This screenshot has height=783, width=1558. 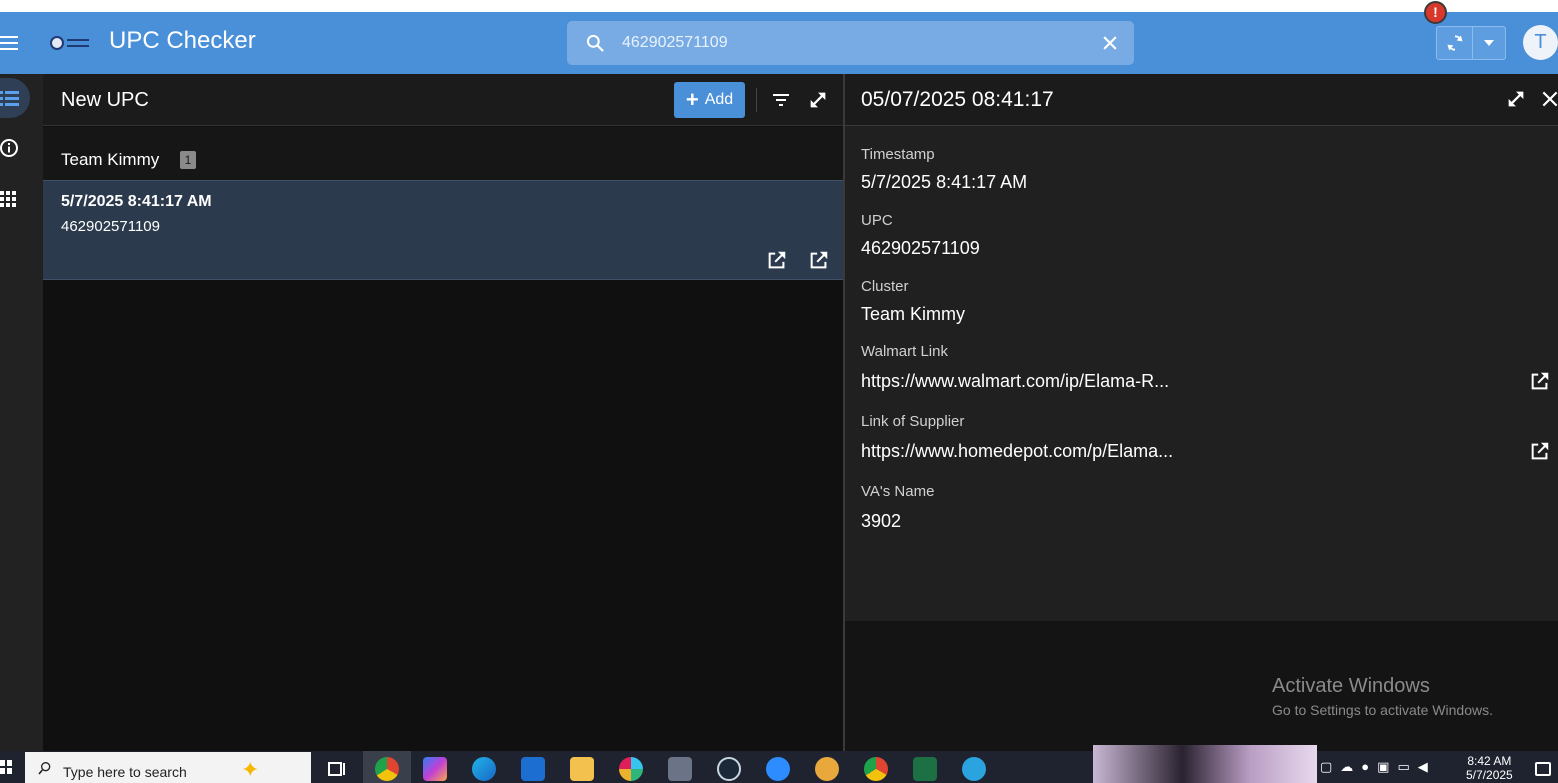 What do you see at coordinates (827, 769) in the screenshot?
I see `app-icon` at bounding box center [827, 769].